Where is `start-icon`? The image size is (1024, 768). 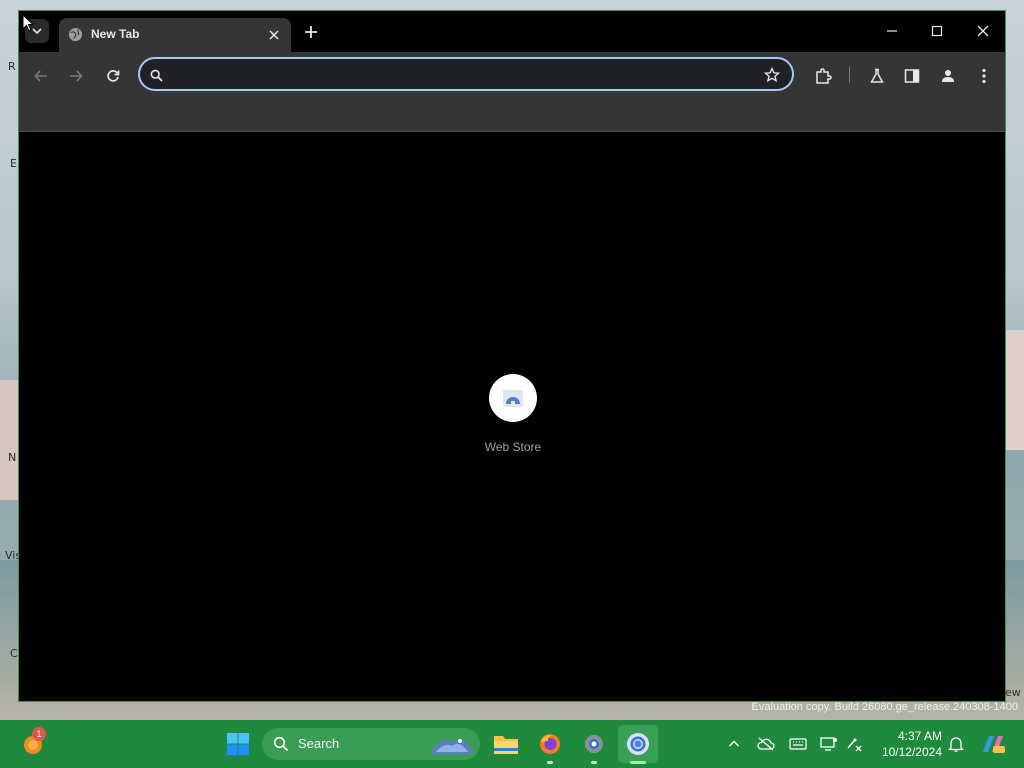 start-icon is located at coordinates (238, 744).